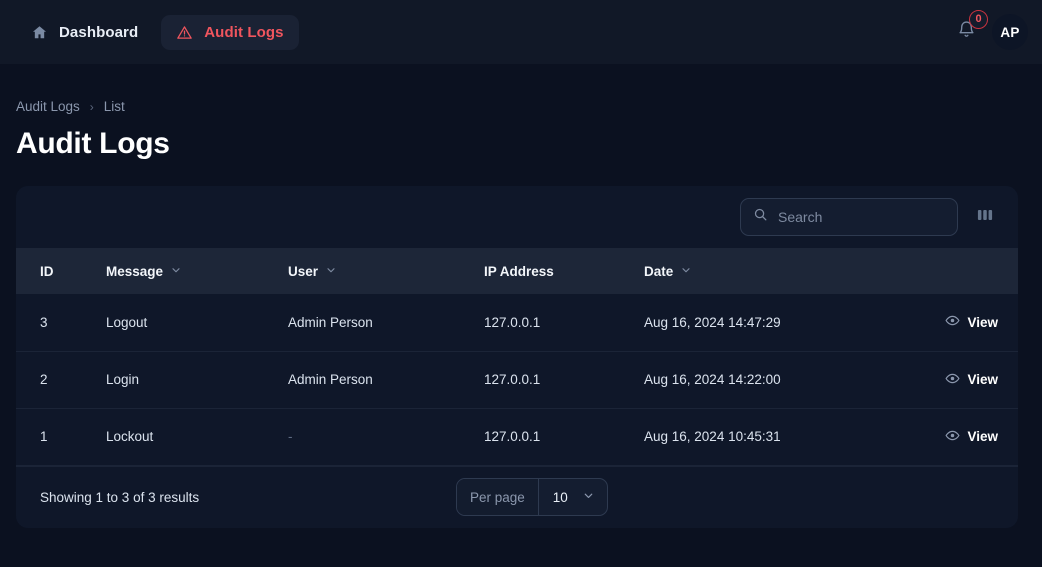 The height and width of the screenshot is (567, 1042). I want to click on column-header-actions, so click(959, 271).